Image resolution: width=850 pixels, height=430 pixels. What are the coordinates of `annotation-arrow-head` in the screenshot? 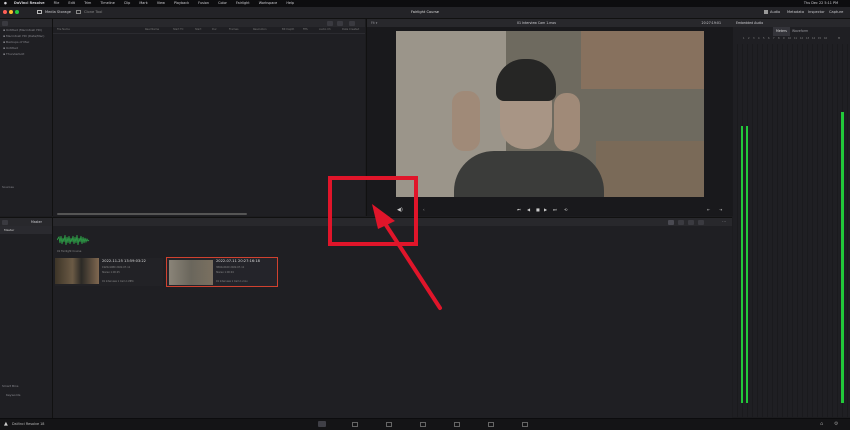 It's located at (383, 216).